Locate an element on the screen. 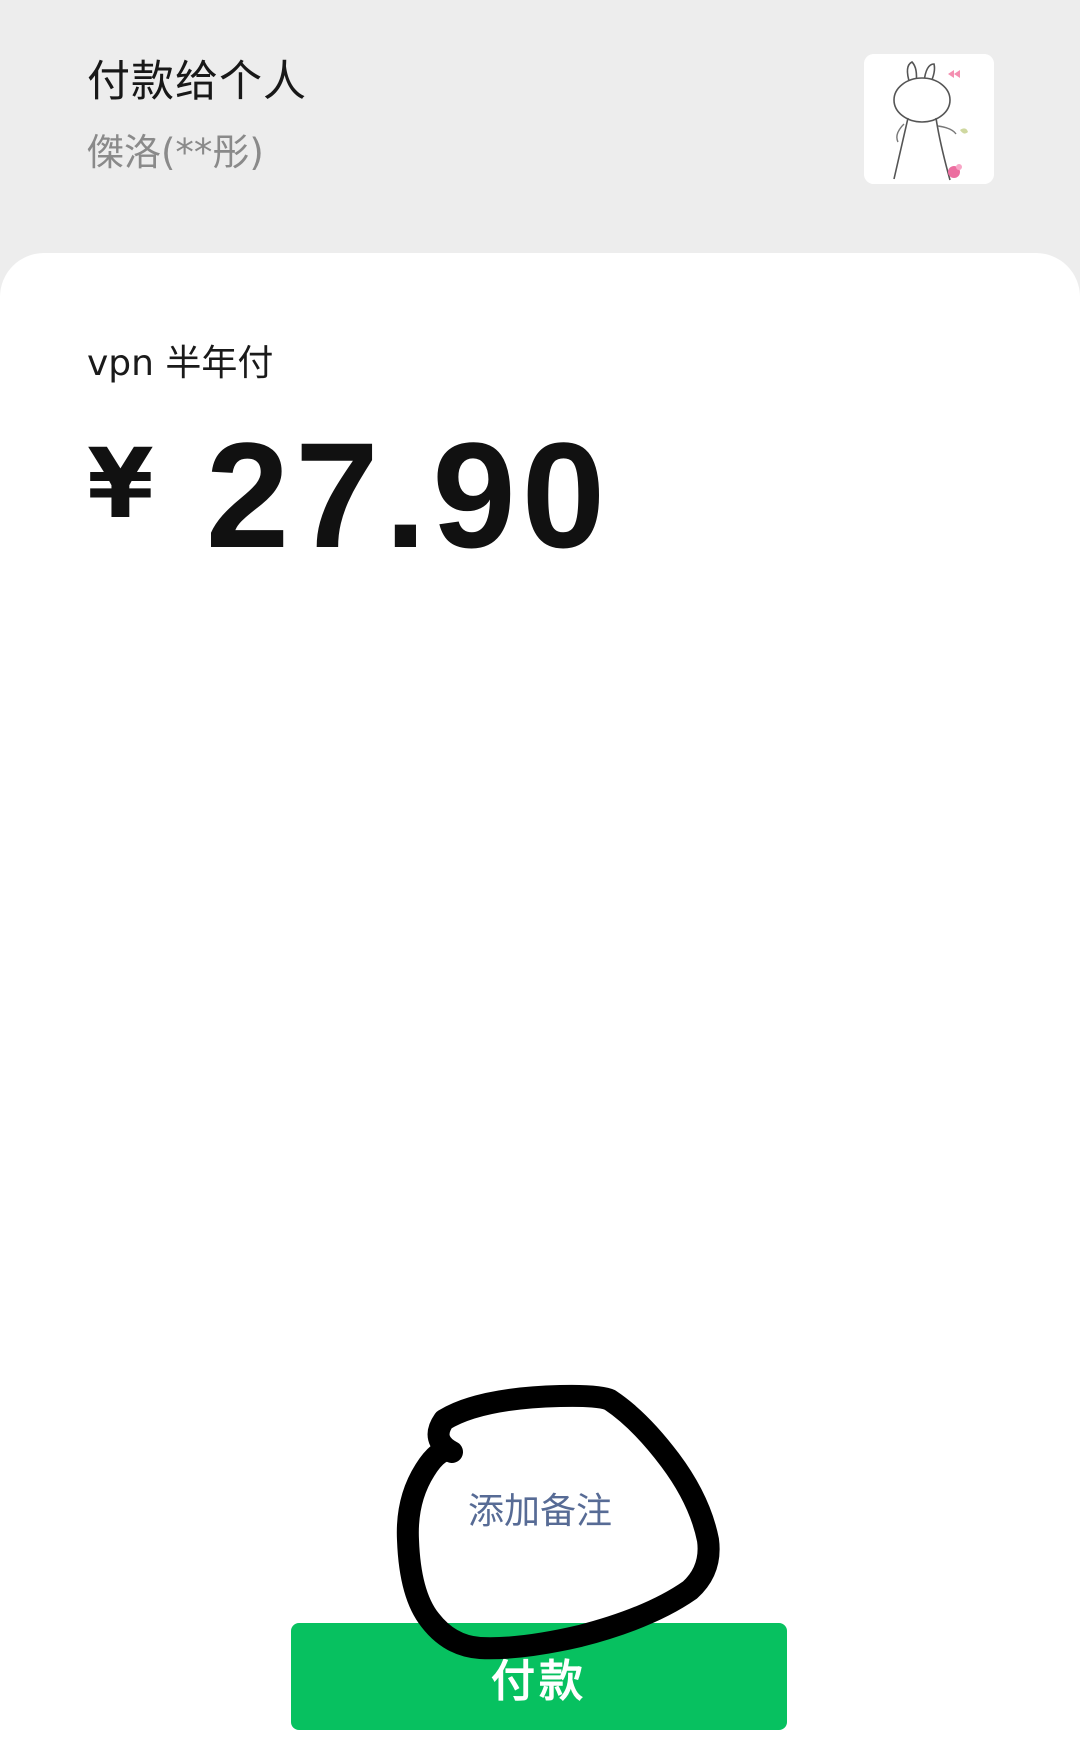  amount-display: ¥ 27.90 is located at coordinates (349, 495).